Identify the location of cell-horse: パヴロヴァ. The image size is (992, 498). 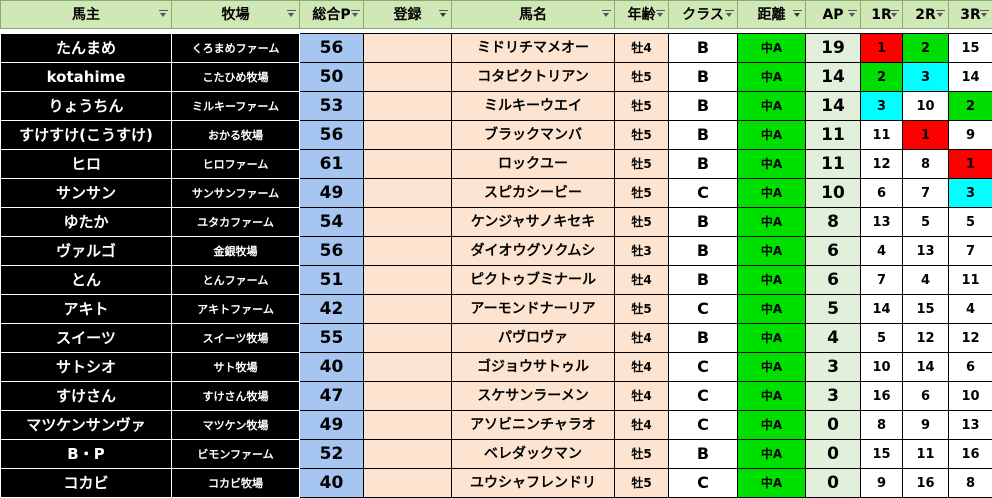
(533, 338).